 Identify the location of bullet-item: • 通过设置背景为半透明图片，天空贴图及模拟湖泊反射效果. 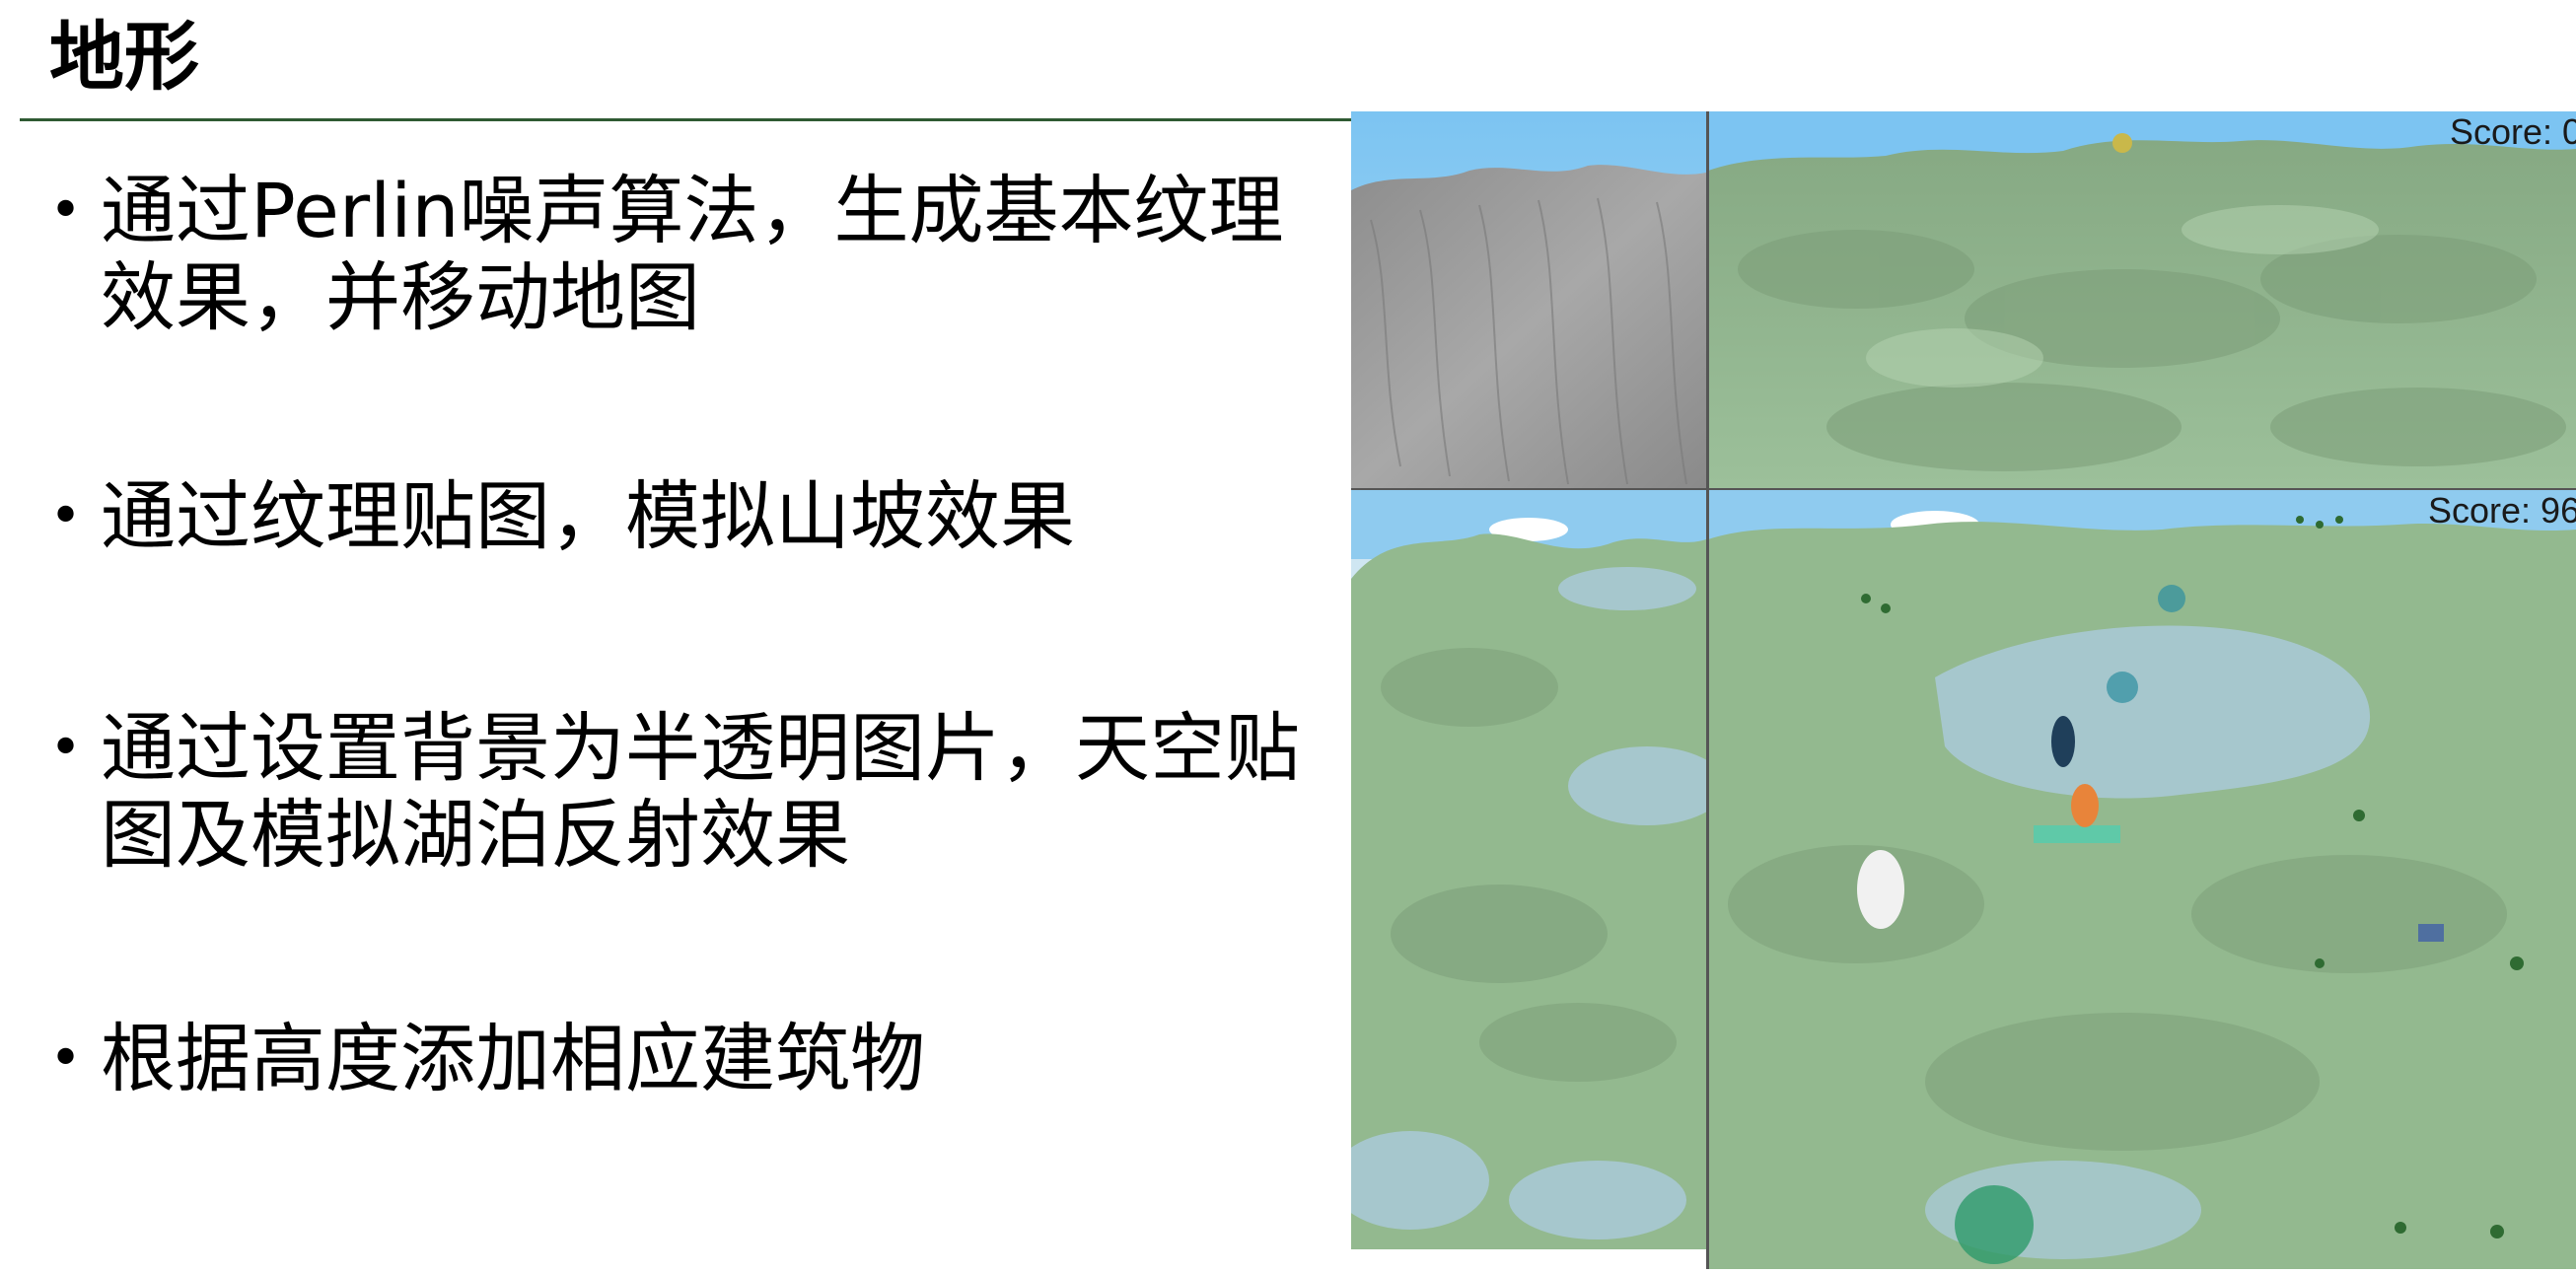
(691, 792).